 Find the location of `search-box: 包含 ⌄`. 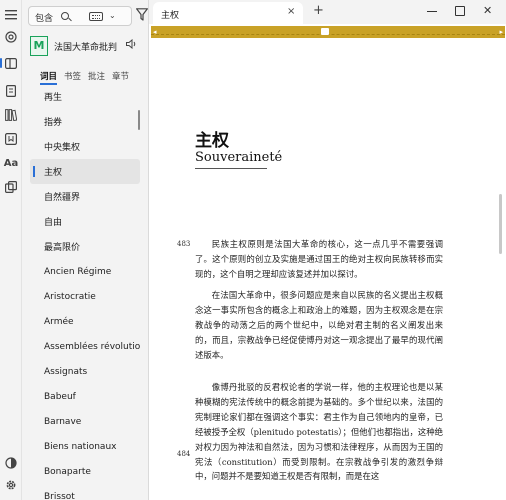

search-box: 包含 ⌄ is located at coordinates (80, 16).